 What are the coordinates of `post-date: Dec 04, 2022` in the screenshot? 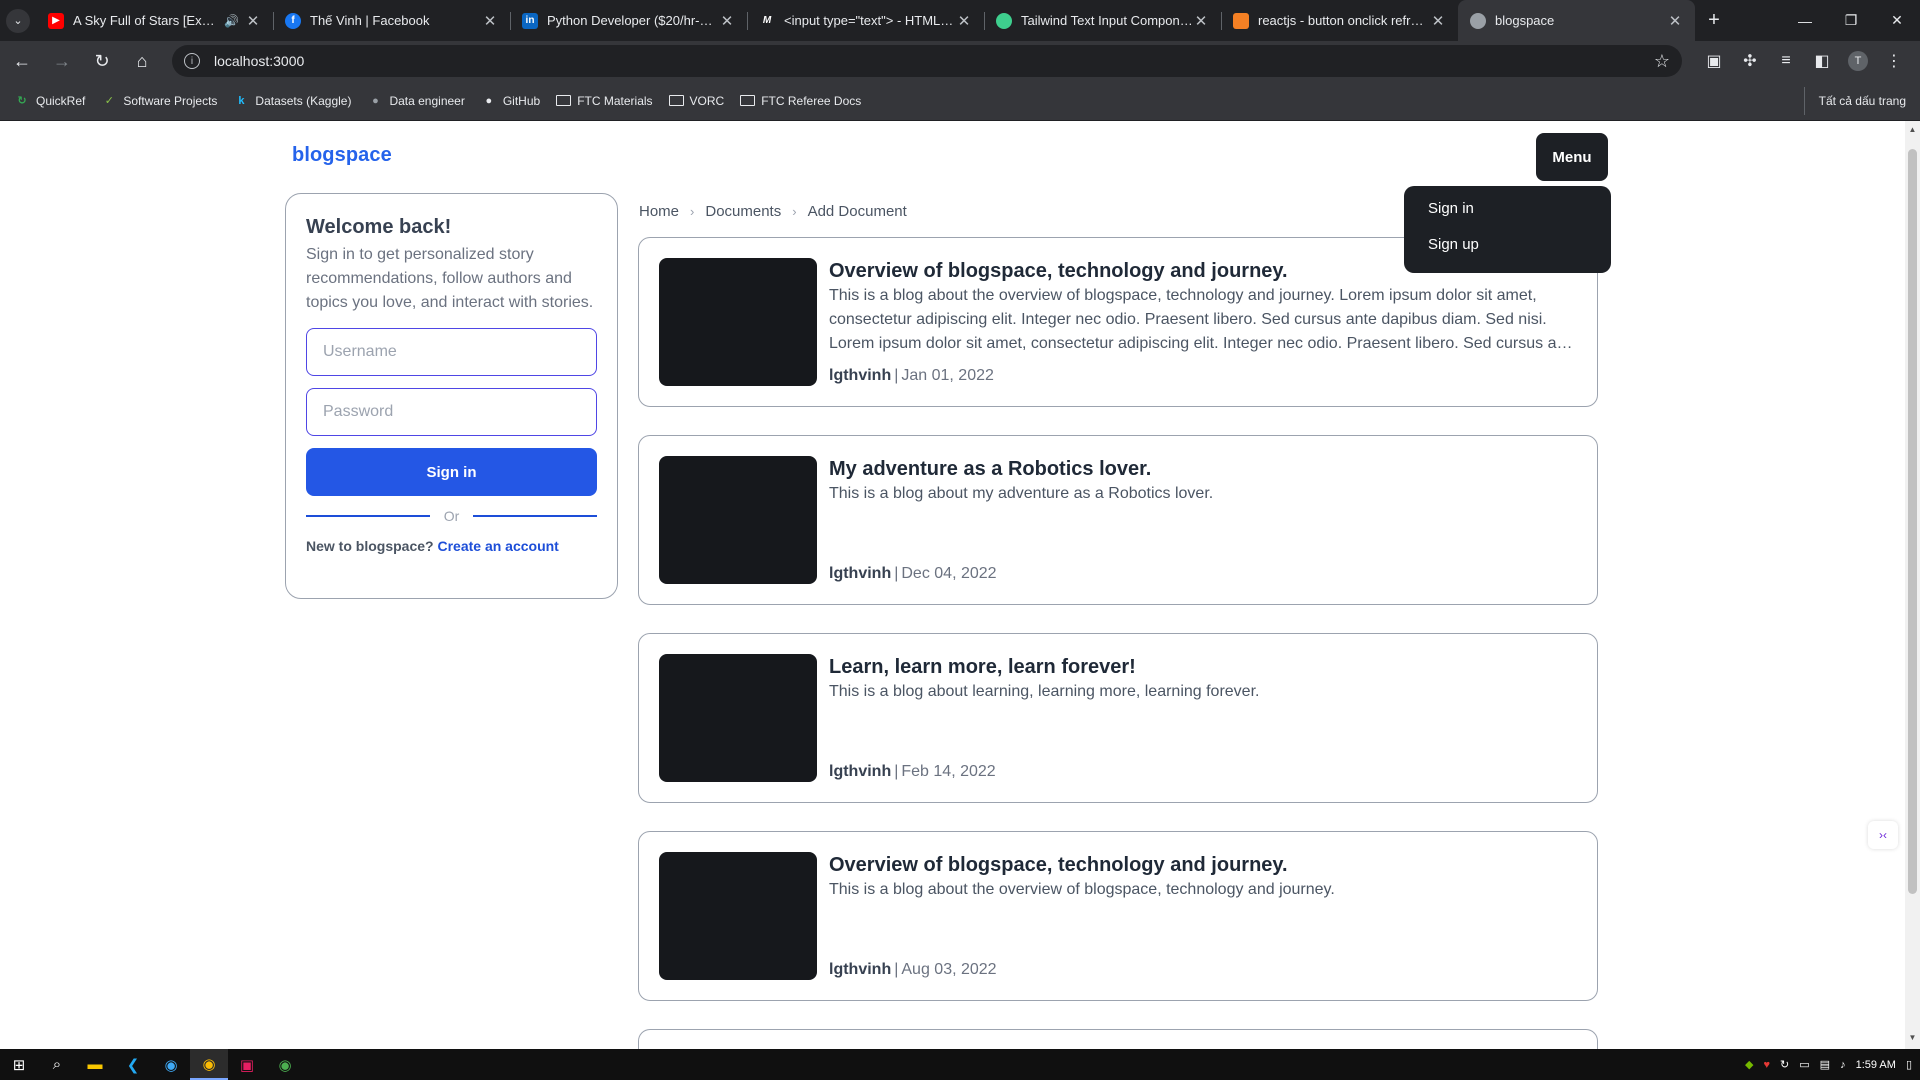 It's located at (949, 573).